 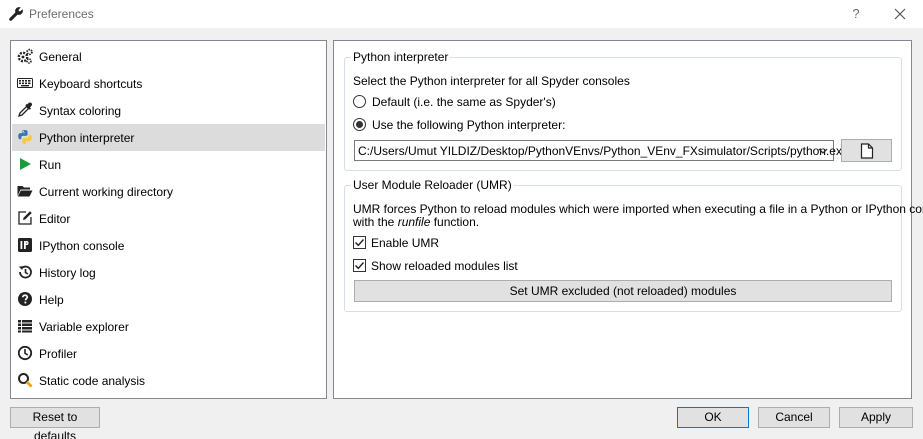 I want to click on ok-button: OK, so click(x=713, y=417).